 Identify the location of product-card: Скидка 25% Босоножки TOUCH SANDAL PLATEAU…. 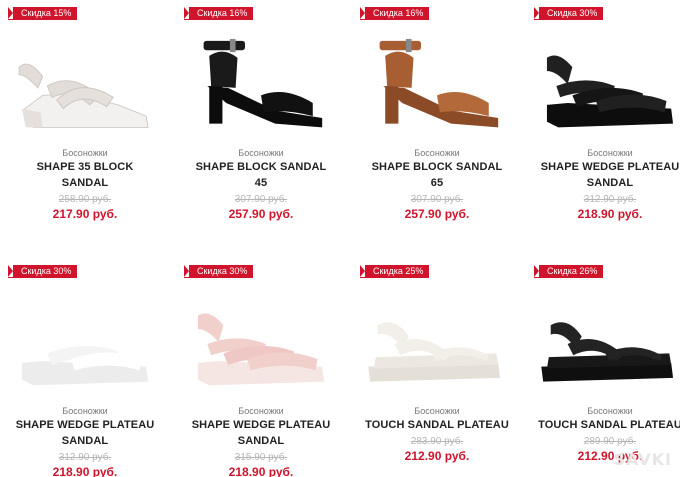
(437, 367).